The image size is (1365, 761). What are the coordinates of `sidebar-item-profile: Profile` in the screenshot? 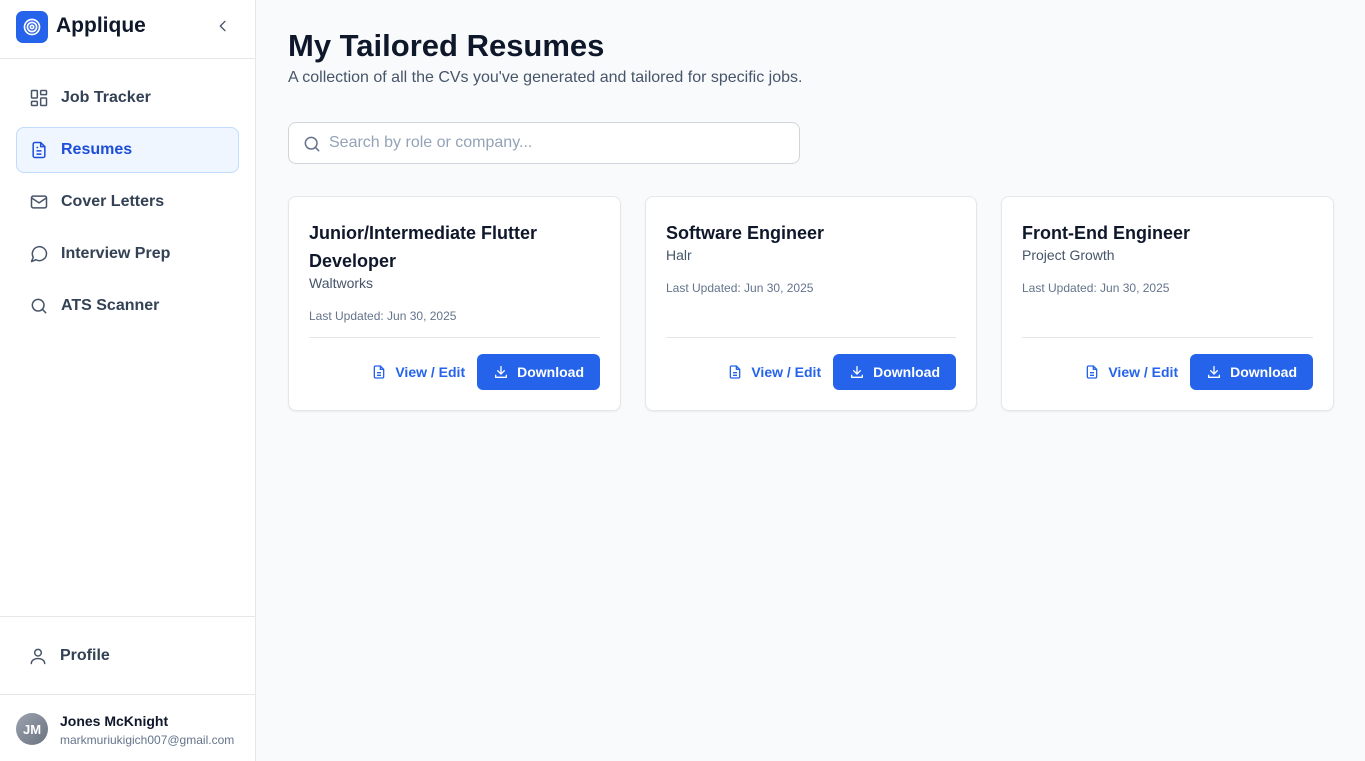 It's located at (127, 656).